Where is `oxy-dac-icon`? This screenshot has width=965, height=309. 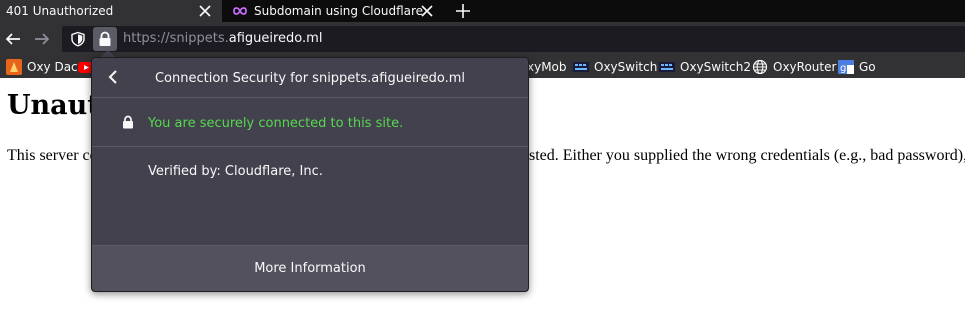 oxy-dac-icon is located at coordinates (14, 67).